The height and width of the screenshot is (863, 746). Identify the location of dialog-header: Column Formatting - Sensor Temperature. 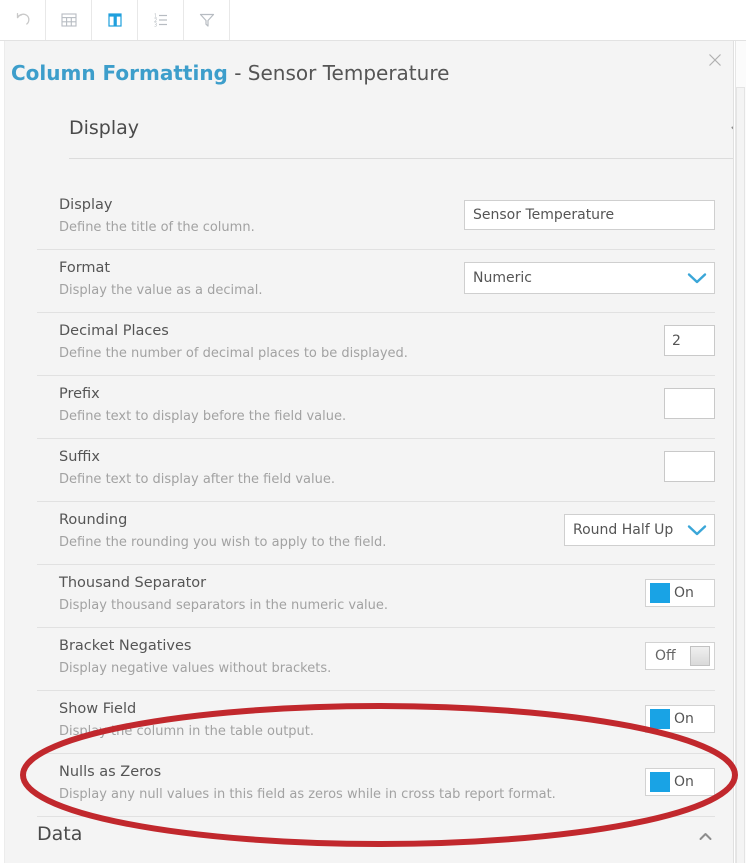
(369, 72).